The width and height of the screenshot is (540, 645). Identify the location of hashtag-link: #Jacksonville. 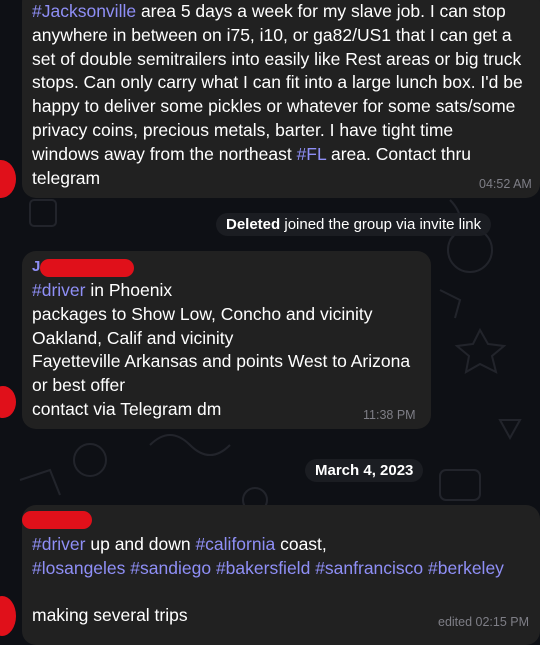
(84, 11).